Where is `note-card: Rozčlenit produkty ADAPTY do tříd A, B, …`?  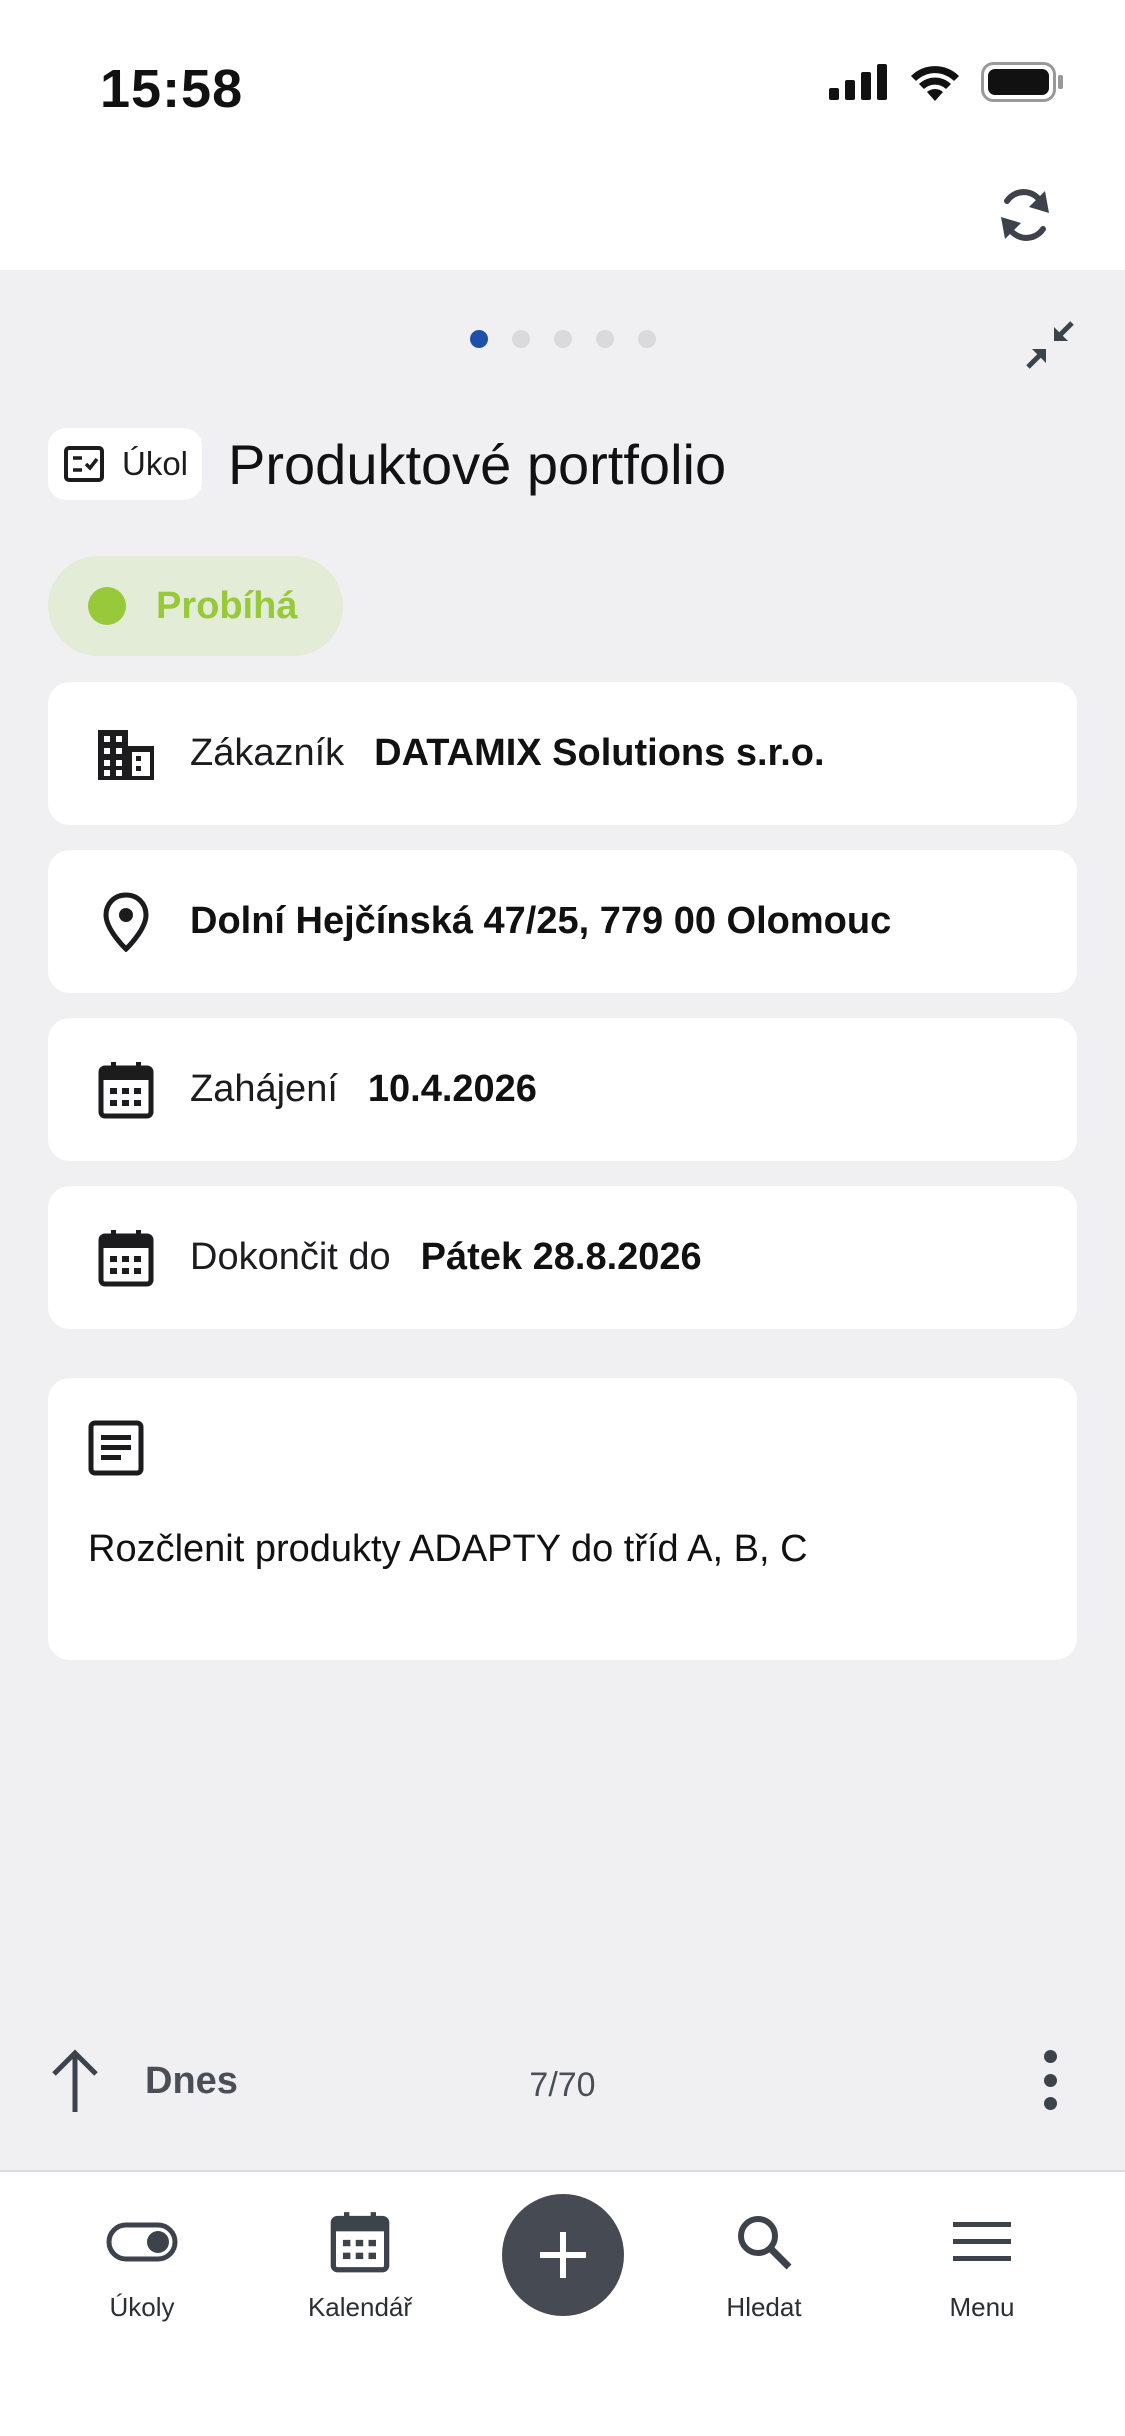 note-card: Rozčlenit produkty ADAPTY do tříd A, B, … is located at coordinates (562, 1519).